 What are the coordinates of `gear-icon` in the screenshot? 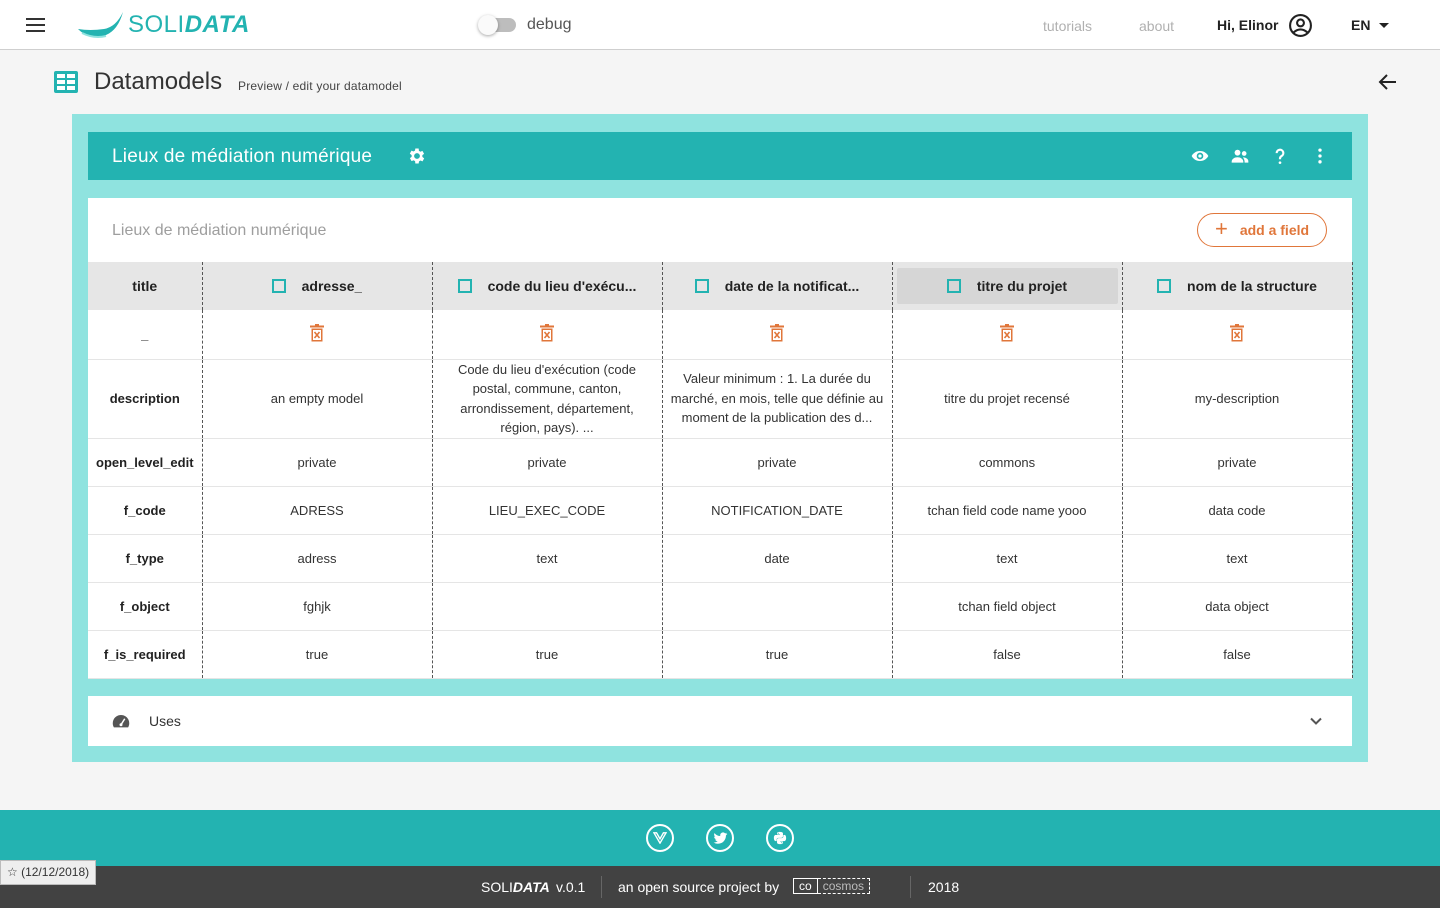 It's located at (417, 156).